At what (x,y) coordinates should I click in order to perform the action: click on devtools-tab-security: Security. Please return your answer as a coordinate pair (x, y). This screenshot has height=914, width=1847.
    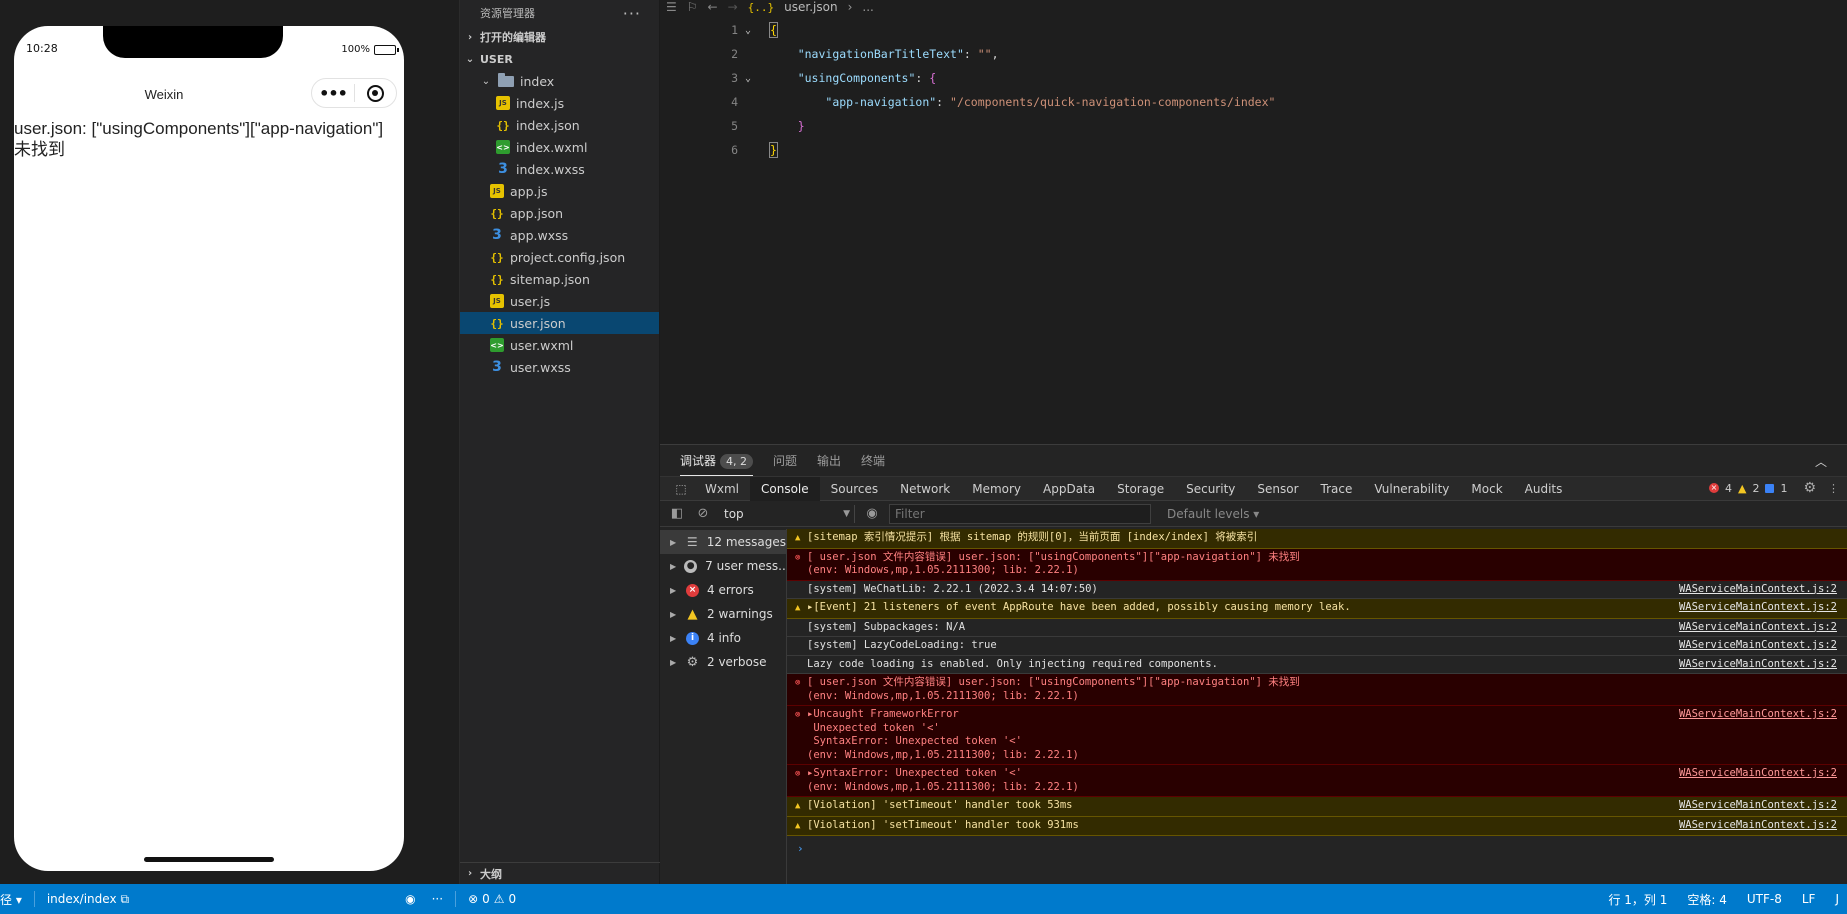
    Looking at the image, I should click on (1210, 489).